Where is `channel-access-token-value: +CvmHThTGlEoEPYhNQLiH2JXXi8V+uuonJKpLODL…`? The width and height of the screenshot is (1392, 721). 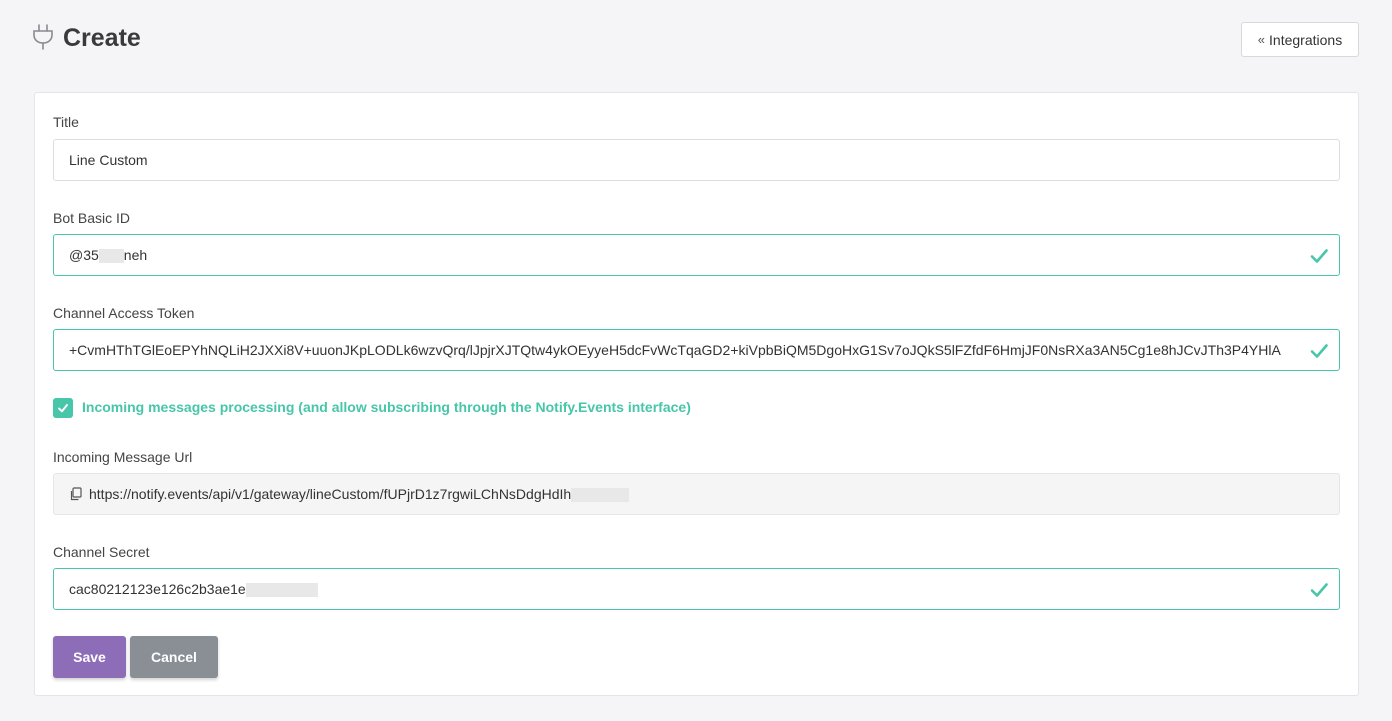 channel-access-token-value: +CvmHThTGlEoEPYhNQLiH2JXXi8V+uuonJKpLODL… is located at coordinates (675, 350).